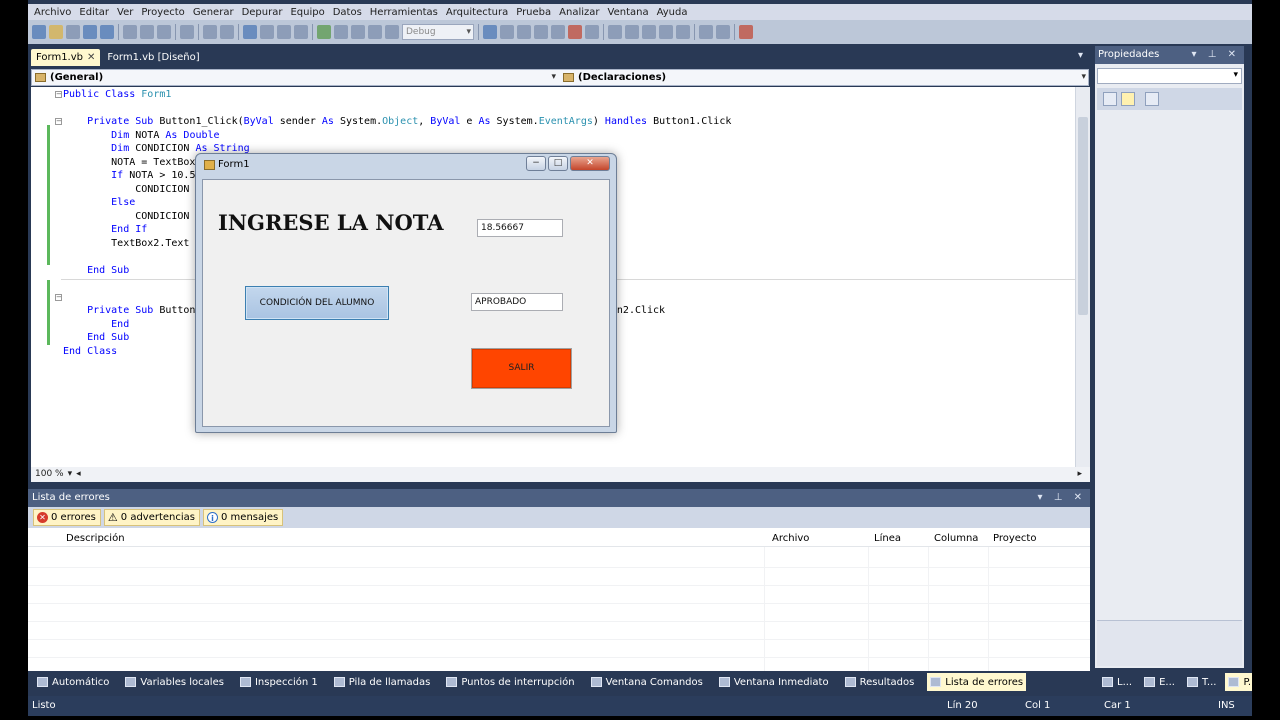 Image resolution: width=1280 pixels, height=720 pixels. Describe the element at coordinates (615, 32) in the screenshot. I see `format-icon` at that location.